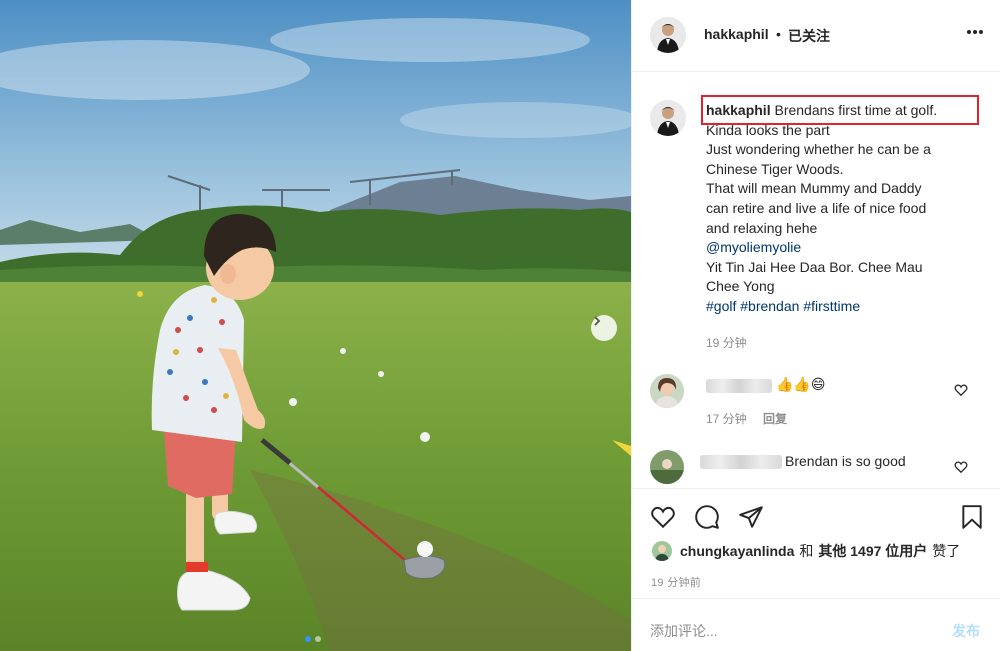 This screenshot has width=1000, height=651. I want to click on caption-mention-link: @myoliemyolie, so click(846, 248).